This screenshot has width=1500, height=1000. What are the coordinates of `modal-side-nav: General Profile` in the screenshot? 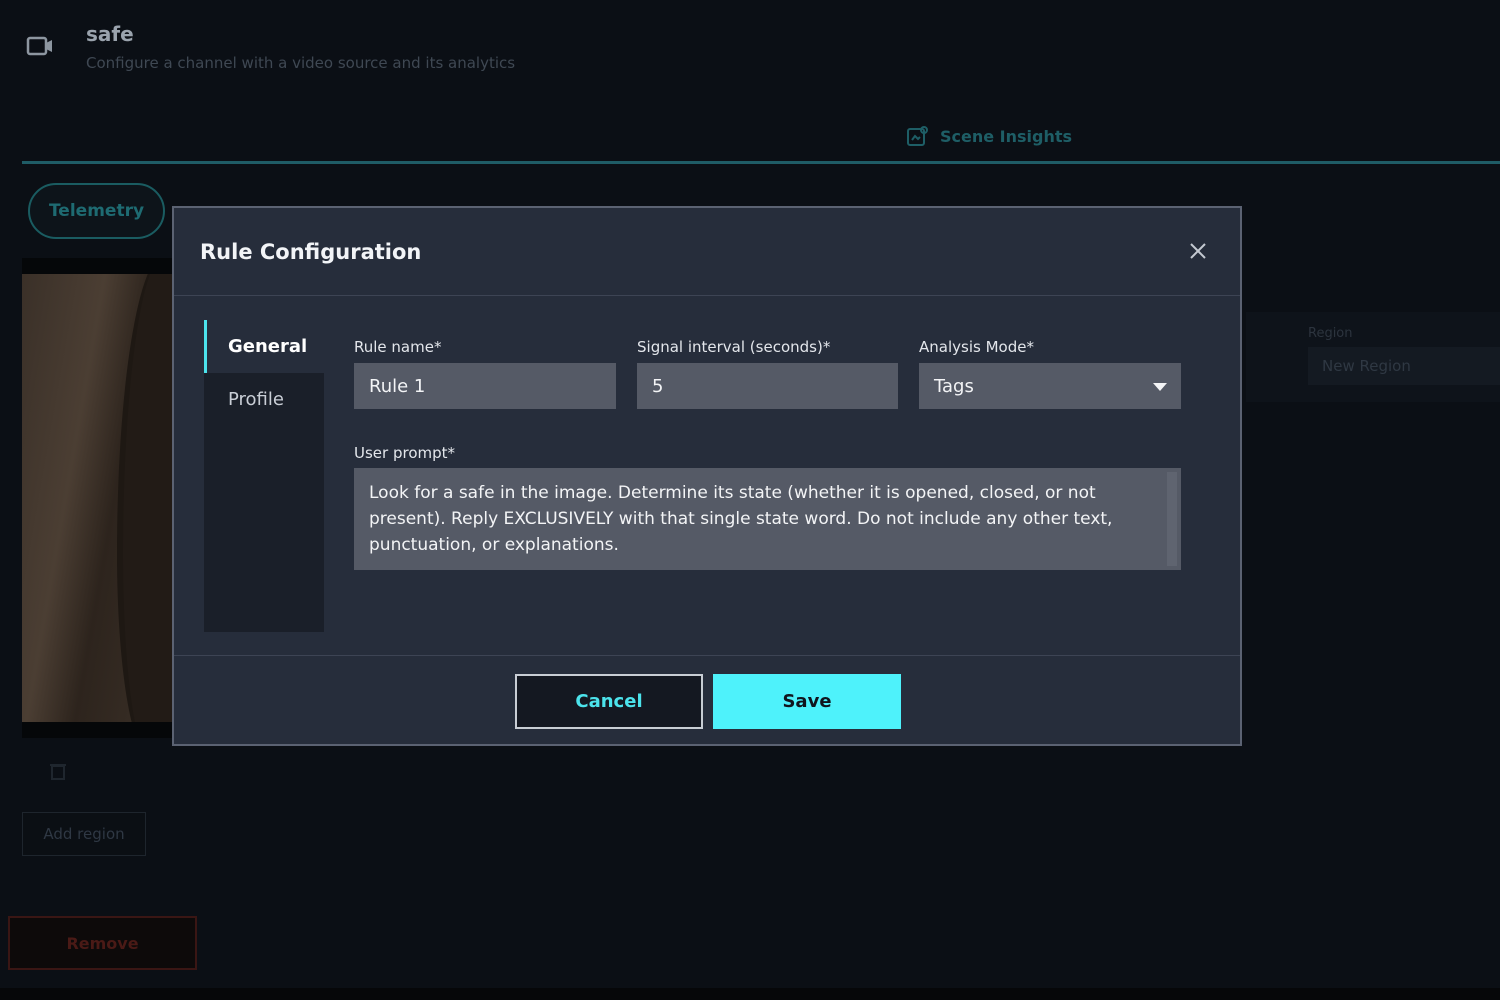 It's located at (264, 476).